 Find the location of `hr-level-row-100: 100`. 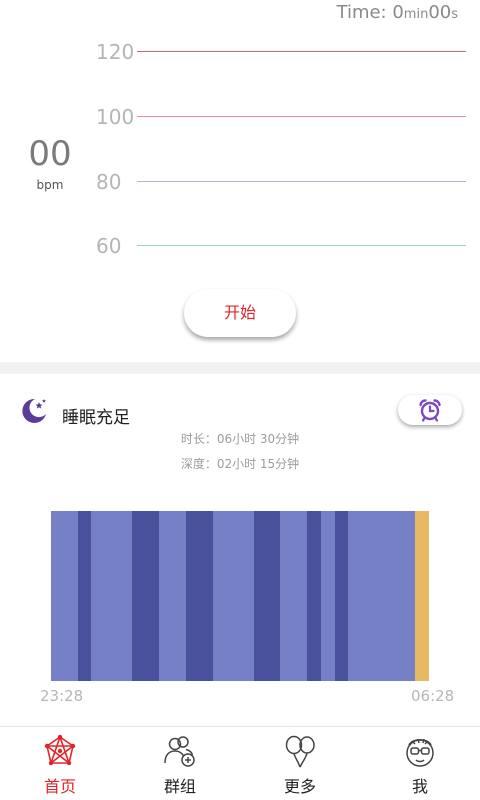

hr-level-row-100: 100 is located at coordinates (240, 117).